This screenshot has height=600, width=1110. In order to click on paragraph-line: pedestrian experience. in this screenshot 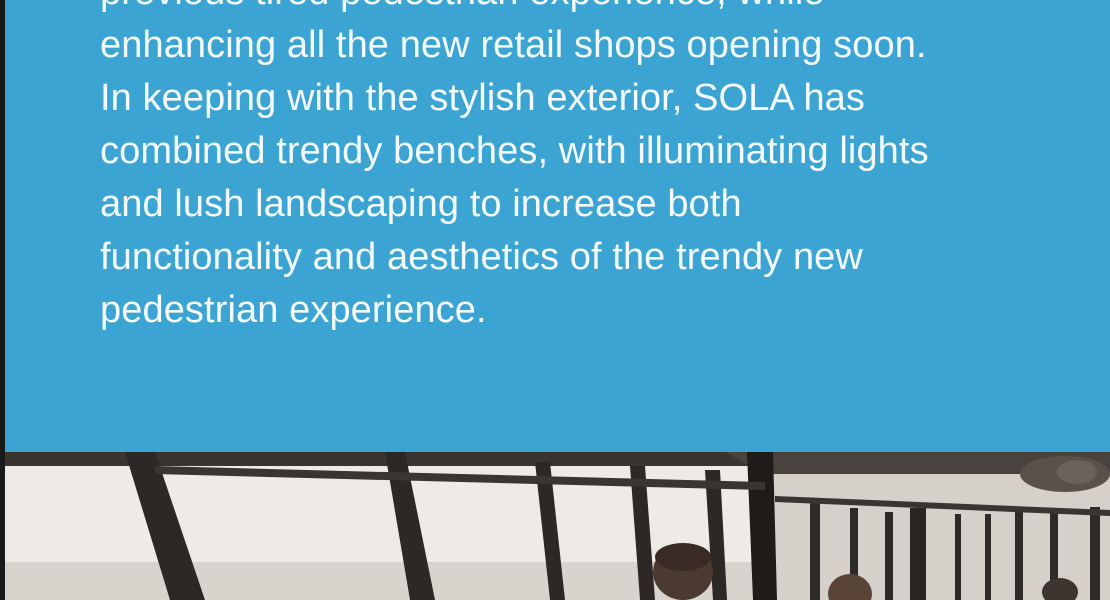, I will do `click(293, 310)`.